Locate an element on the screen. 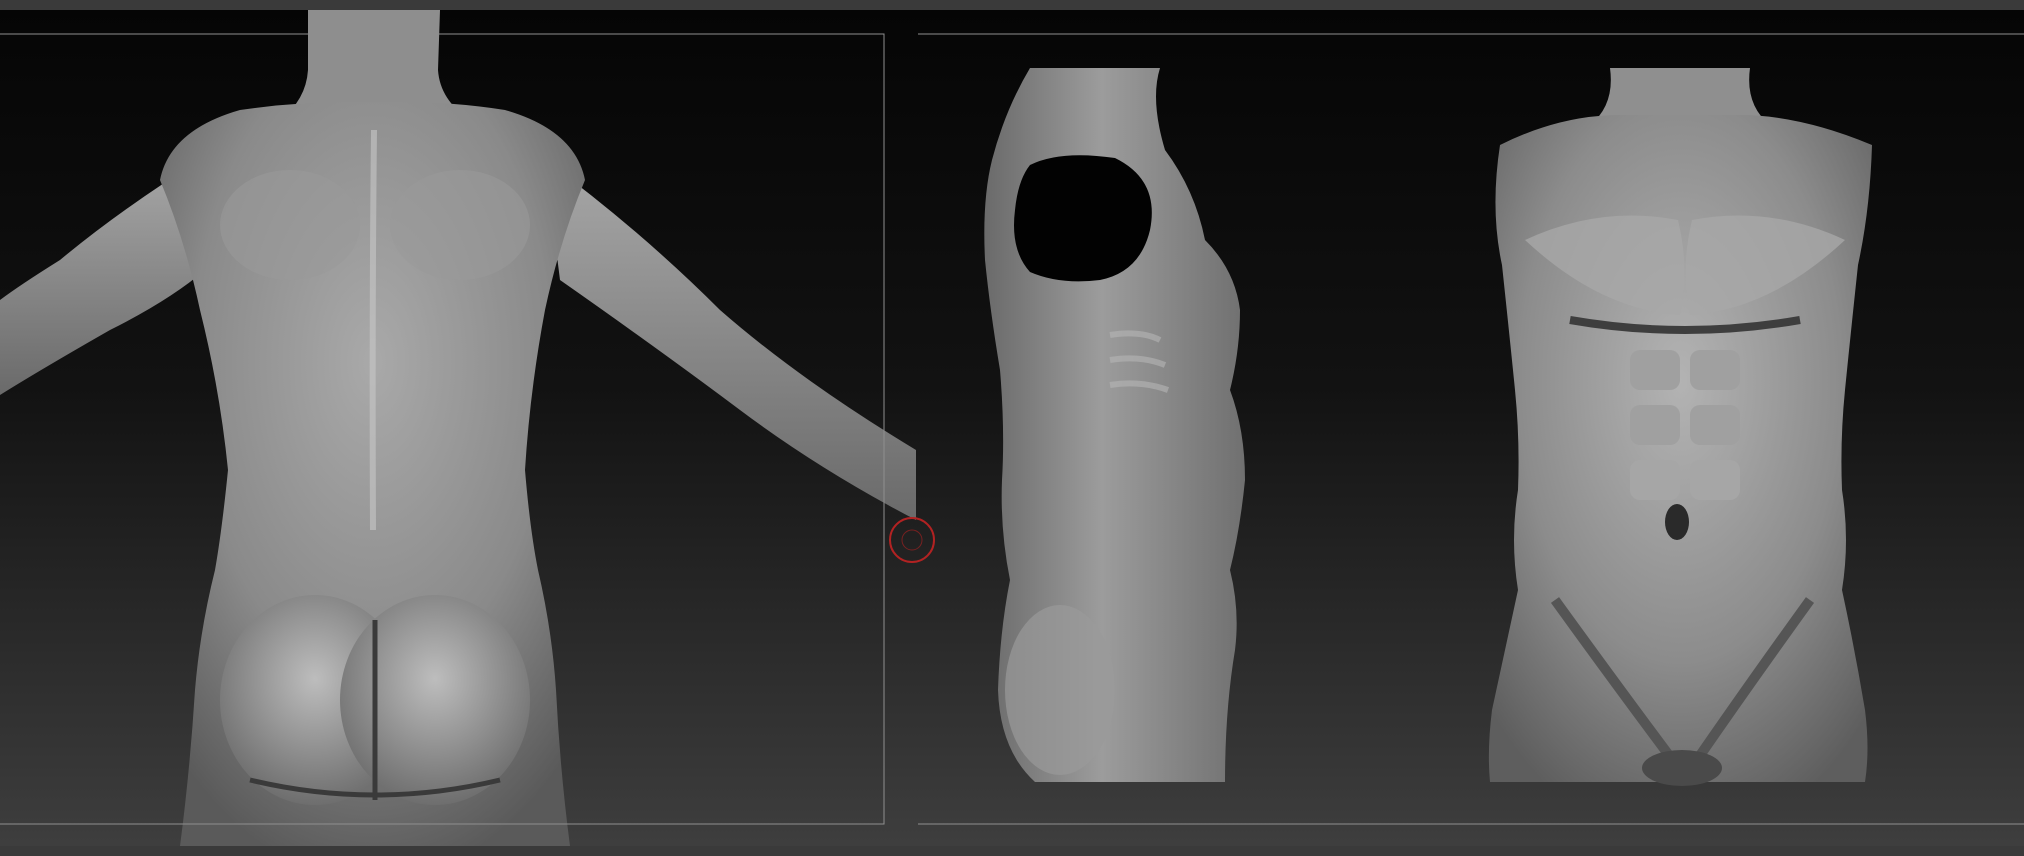 The width and height of the screenshot is (2024, 856). back-spine is located at coordinates (373, 330).